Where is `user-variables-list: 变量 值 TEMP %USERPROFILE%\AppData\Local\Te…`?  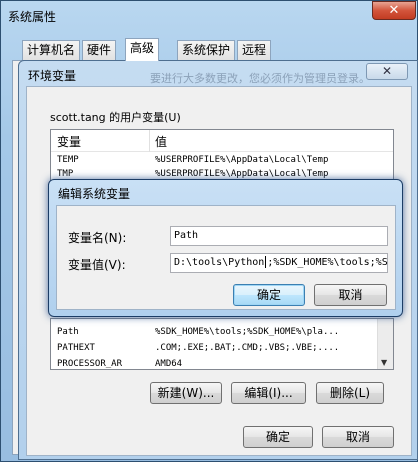
user-variables-list: 变量 值 TEMP %USERPROFILE%\AppData\Local\Te… is located at coordinates (222, 155).